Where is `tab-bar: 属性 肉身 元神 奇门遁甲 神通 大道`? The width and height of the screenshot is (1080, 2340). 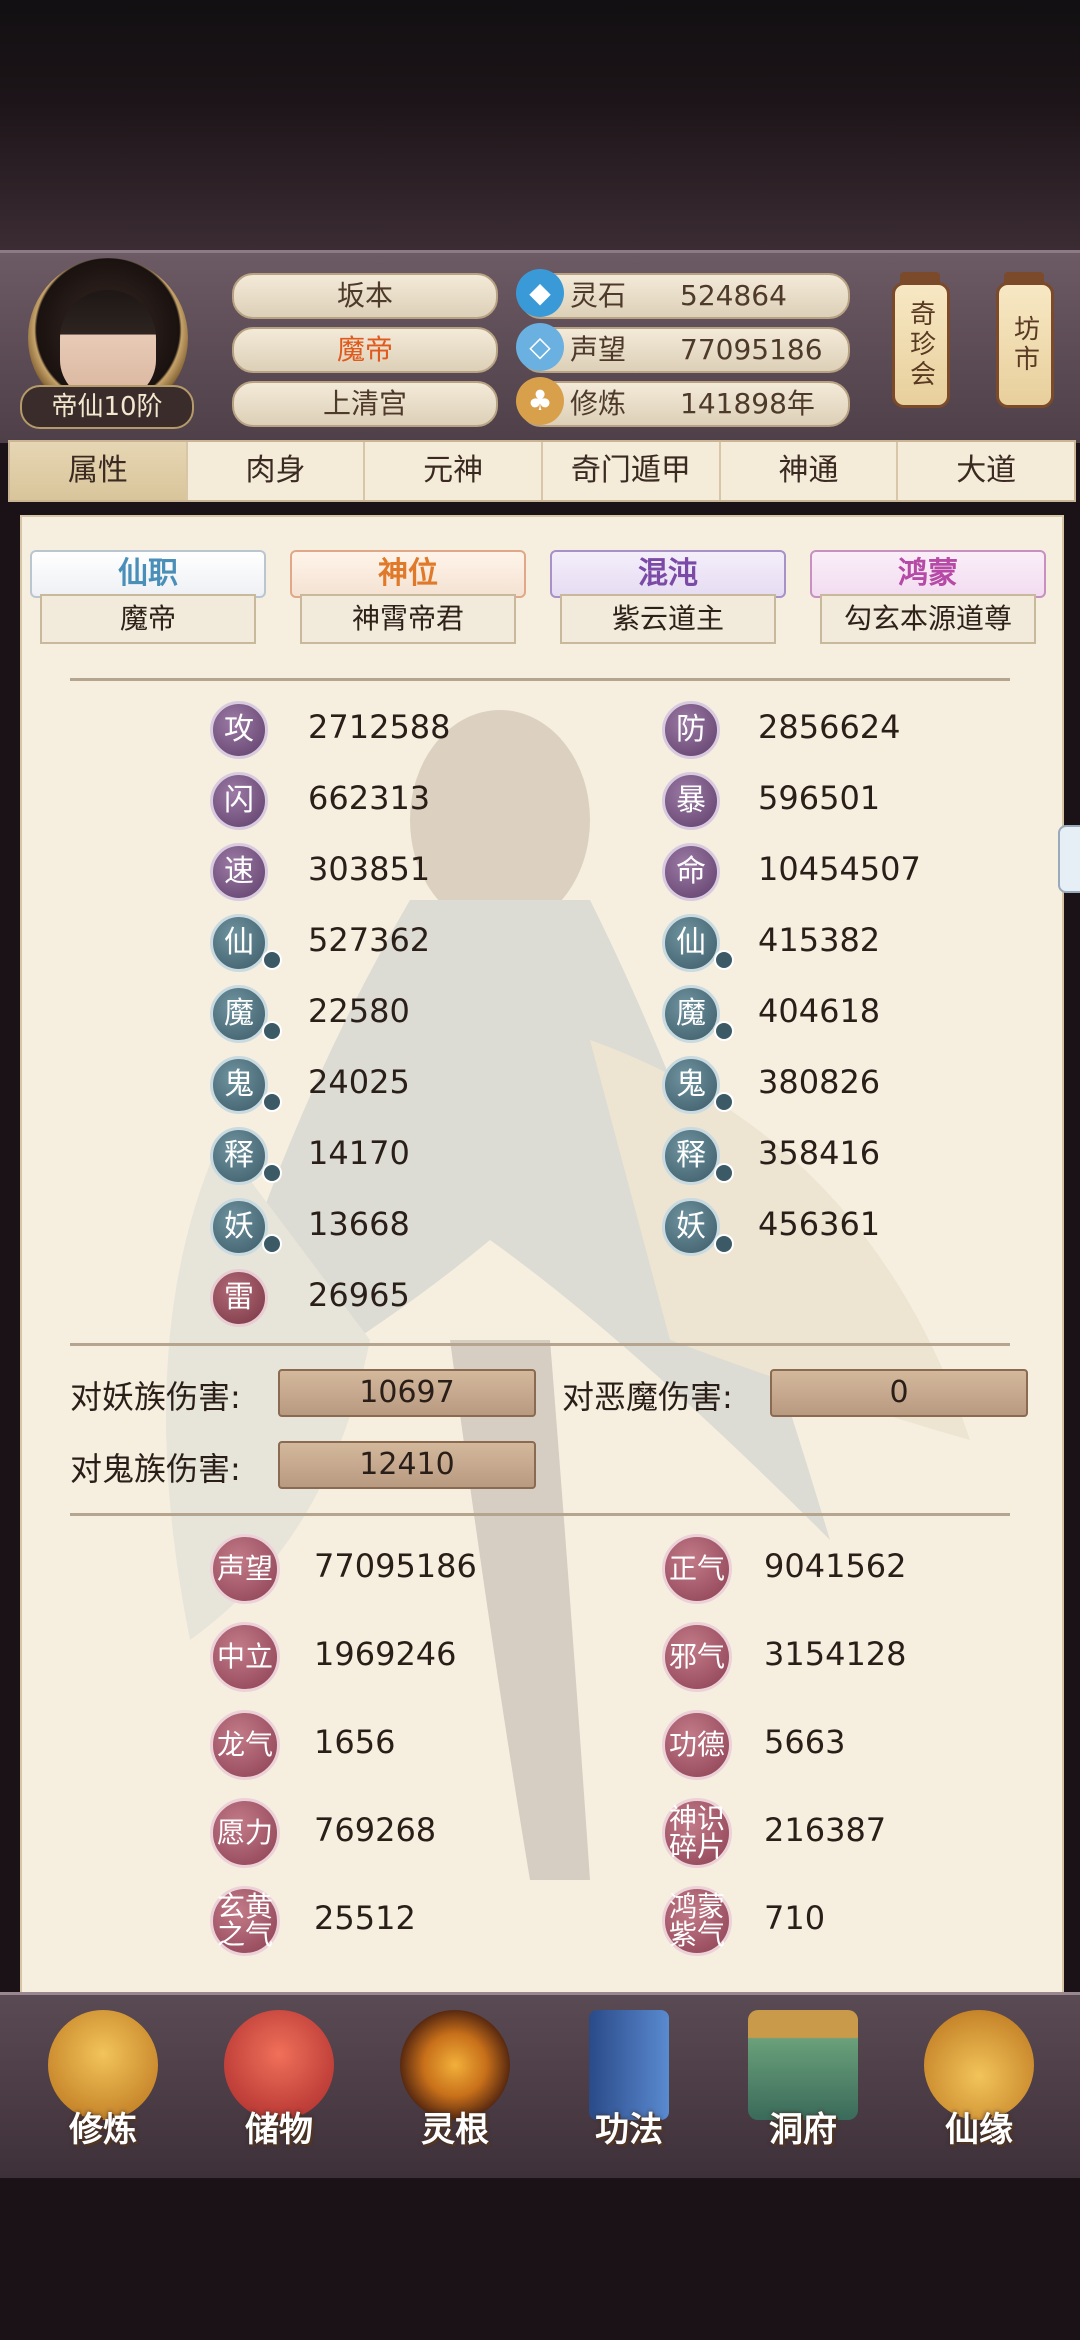
tab-bar: 属性 肉身 元神 奇门遁甲 神通 大道 is located at coordinates (542, 471).